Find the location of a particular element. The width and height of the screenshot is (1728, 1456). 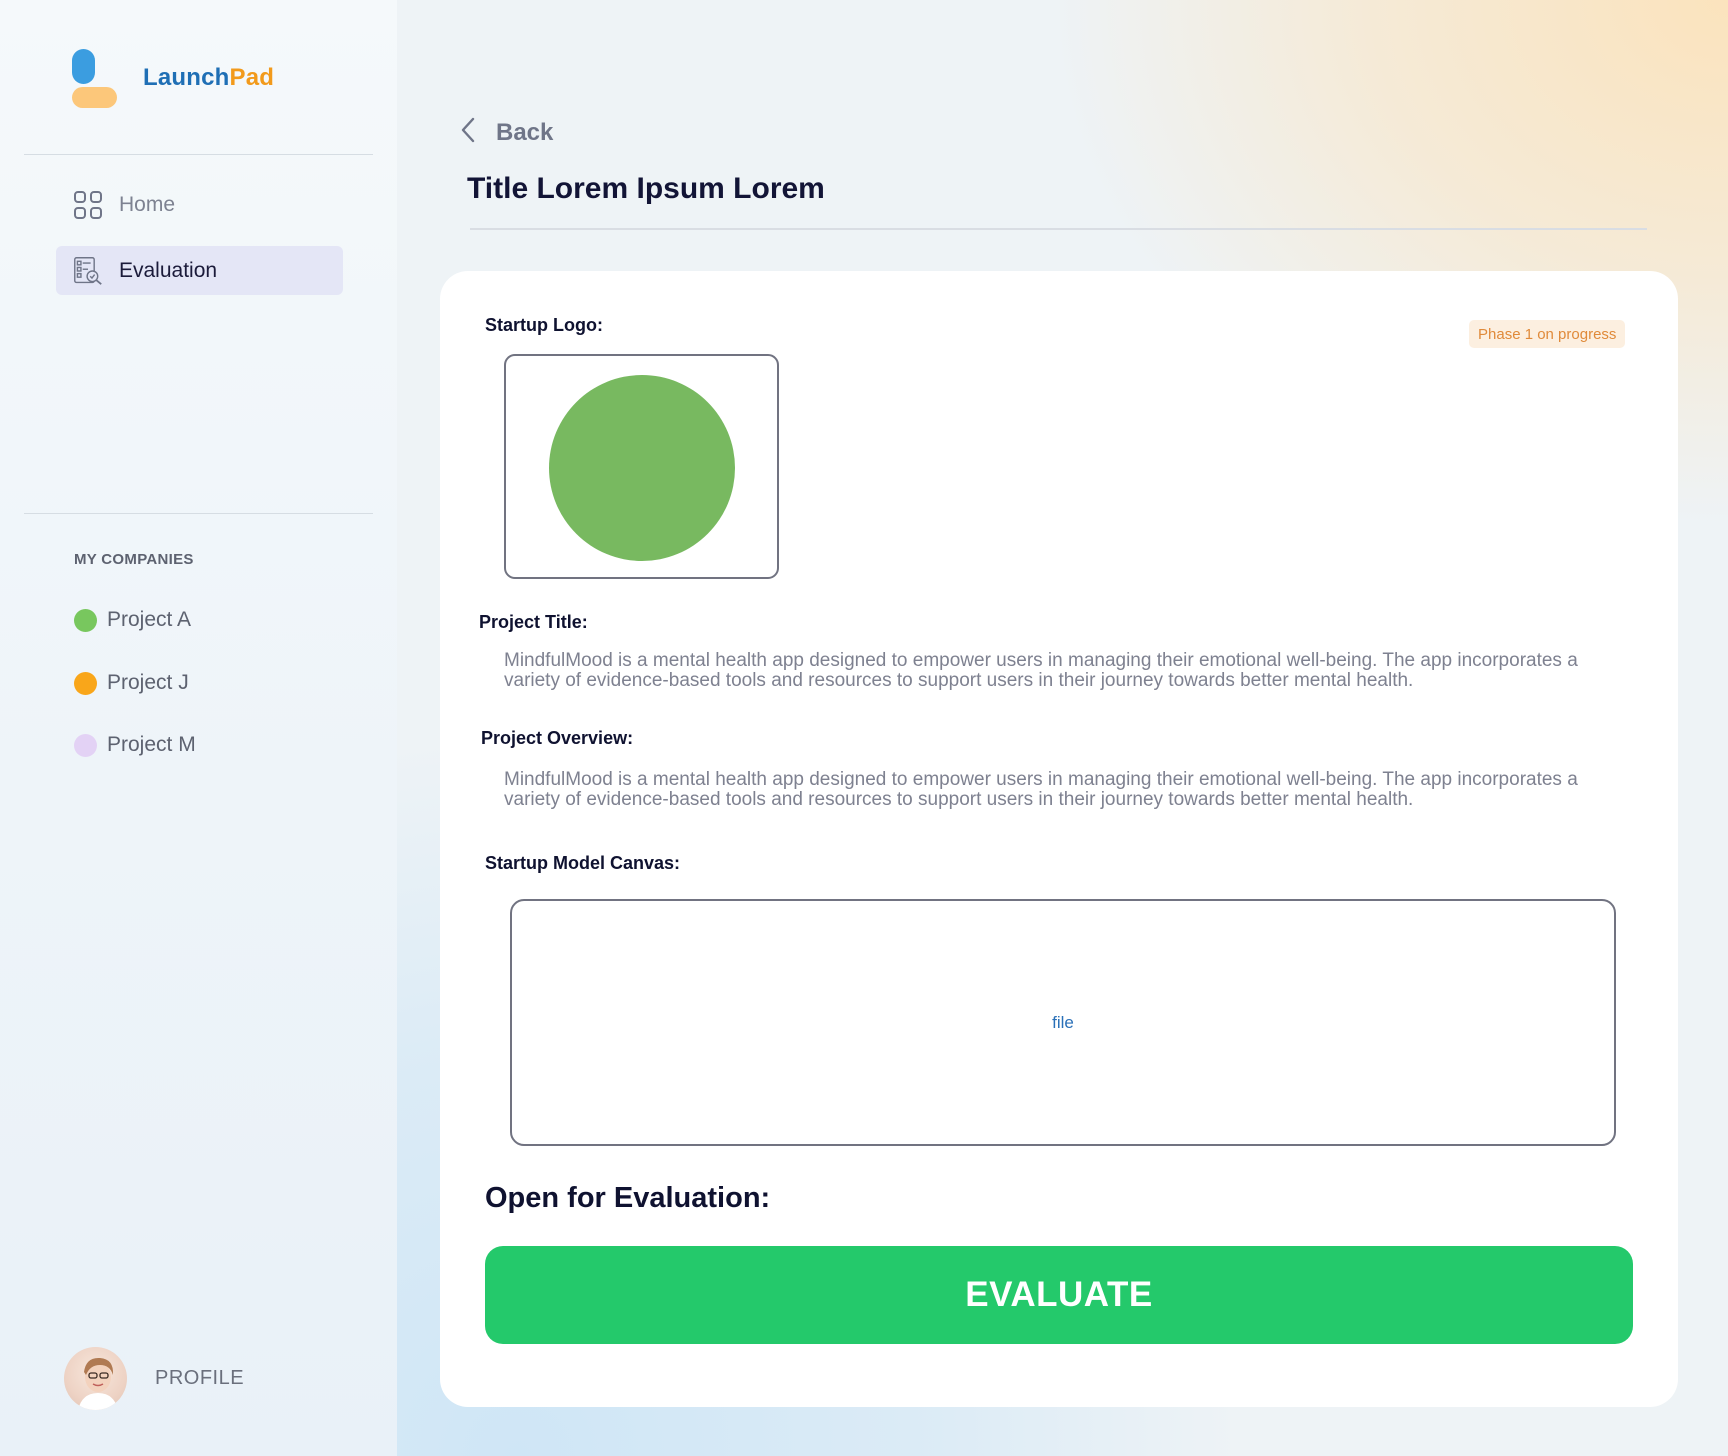

brand-name: LaunchPad is located at coordinates (208, 78).